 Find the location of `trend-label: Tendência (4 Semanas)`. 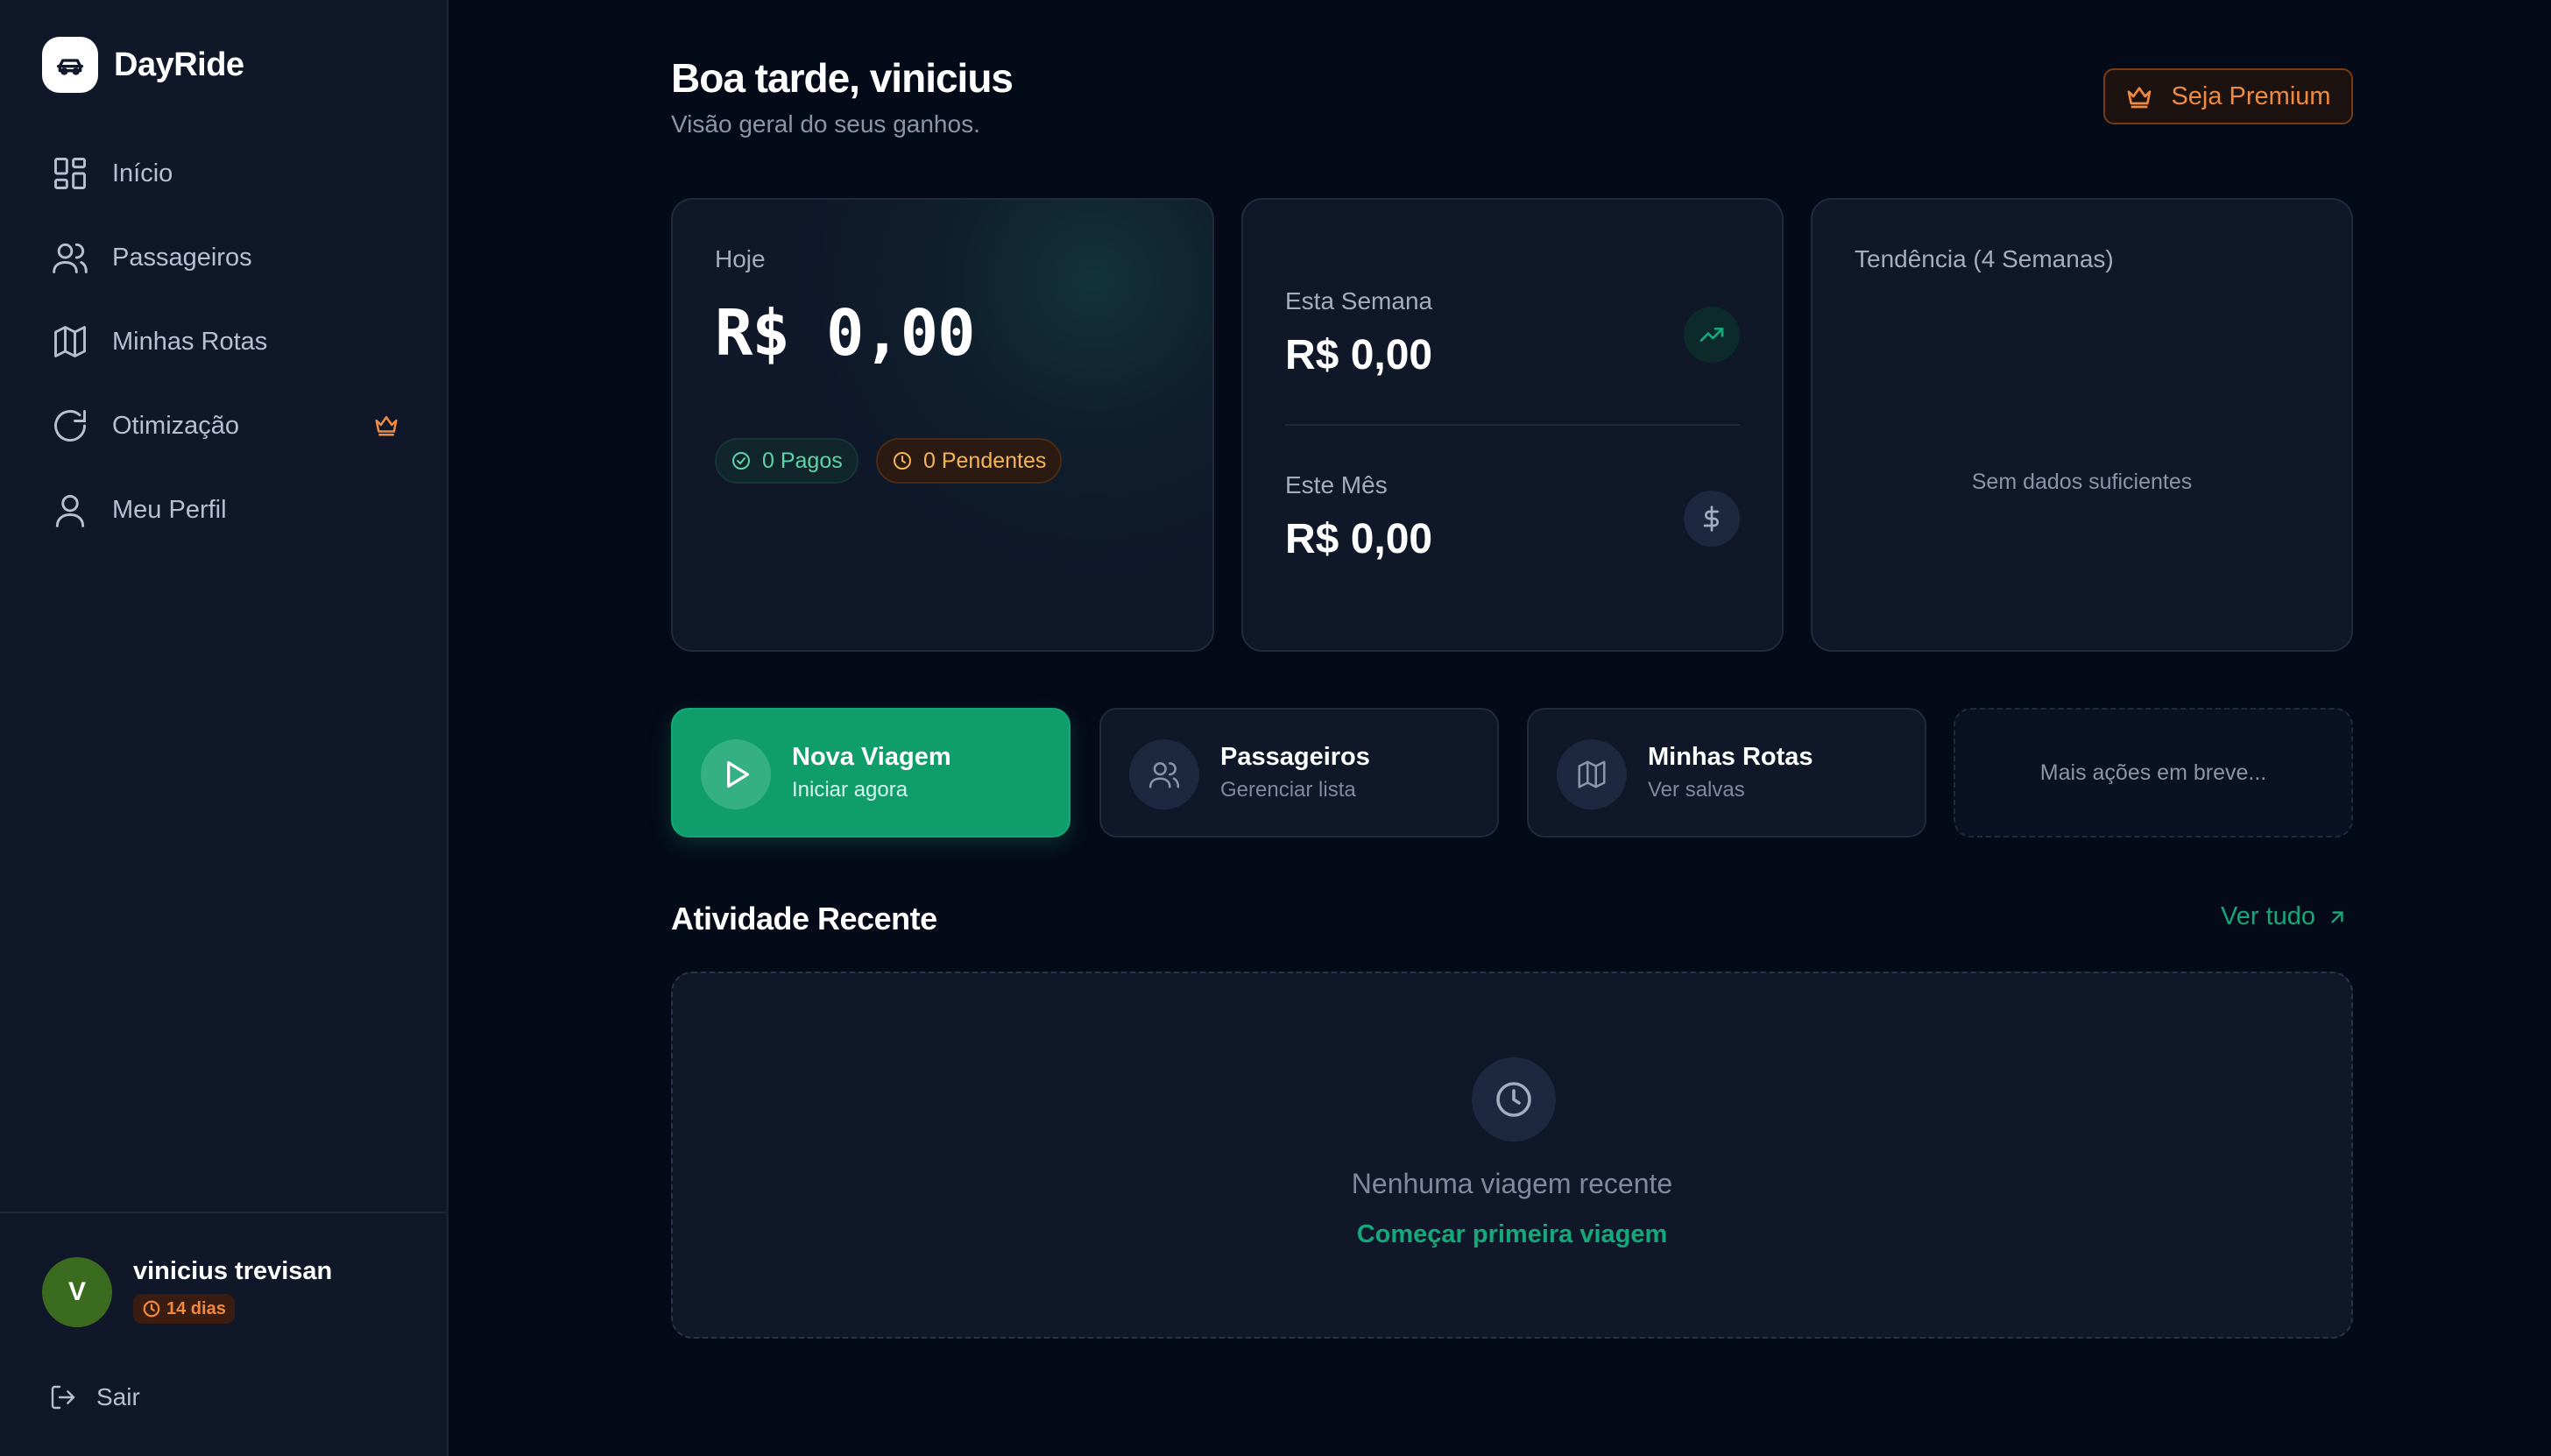

trend-label: Tendência (4 Semanas) is located at coordinates (1984, 258).